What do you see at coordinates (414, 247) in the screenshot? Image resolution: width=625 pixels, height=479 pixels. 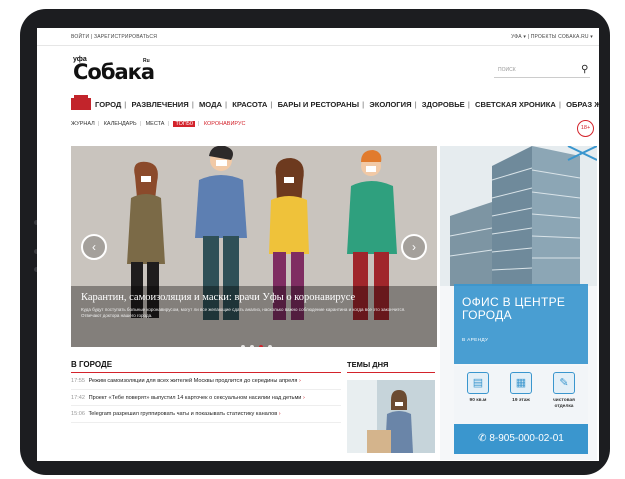 I see `slider-next-button: ›` at bounding box center [414, 247].